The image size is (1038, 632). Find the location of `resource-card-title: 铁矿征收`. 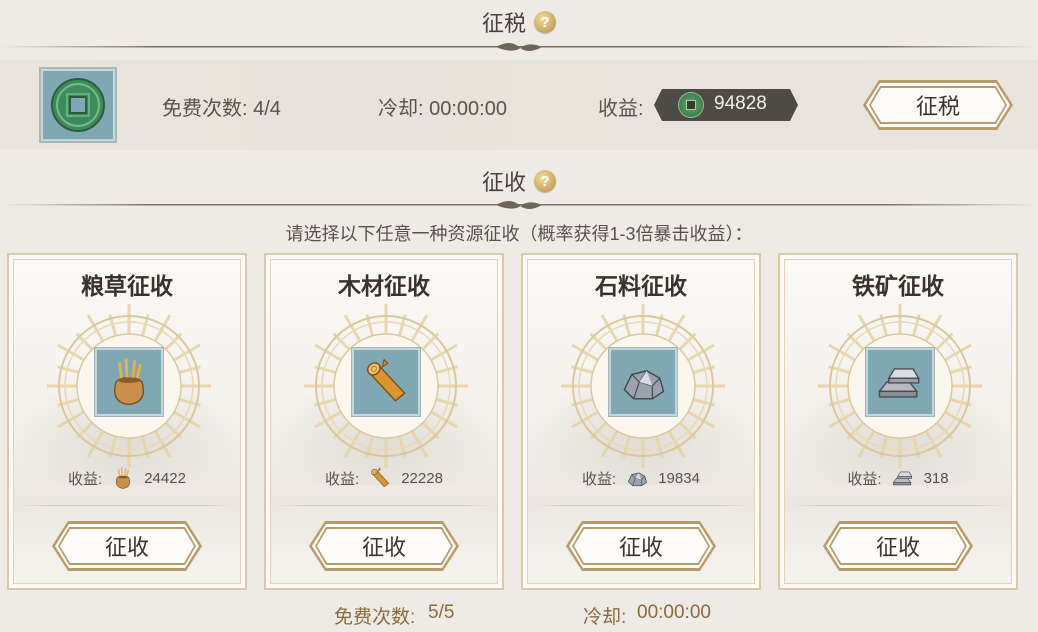

resource-card-title: 铁矿征收 is located at coordinates (898, 286).